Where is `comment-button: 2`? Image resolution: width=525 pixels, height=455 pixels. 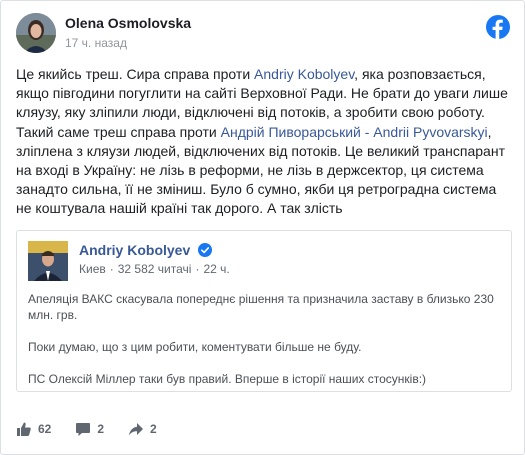 comment-button: 2 is located at coordinates (89, 429).